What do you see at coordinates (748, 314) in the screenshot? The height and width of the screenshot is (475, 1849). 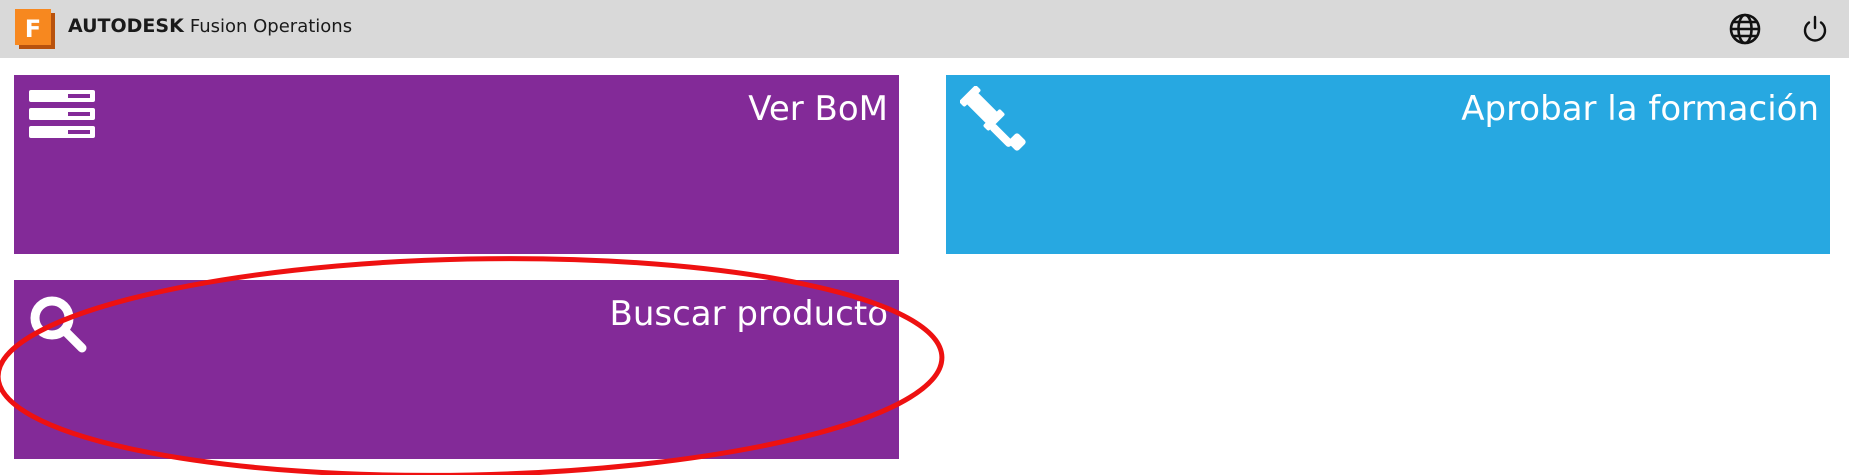 I see `tile-label: Buscar producto` at bounding box center [748, 314].